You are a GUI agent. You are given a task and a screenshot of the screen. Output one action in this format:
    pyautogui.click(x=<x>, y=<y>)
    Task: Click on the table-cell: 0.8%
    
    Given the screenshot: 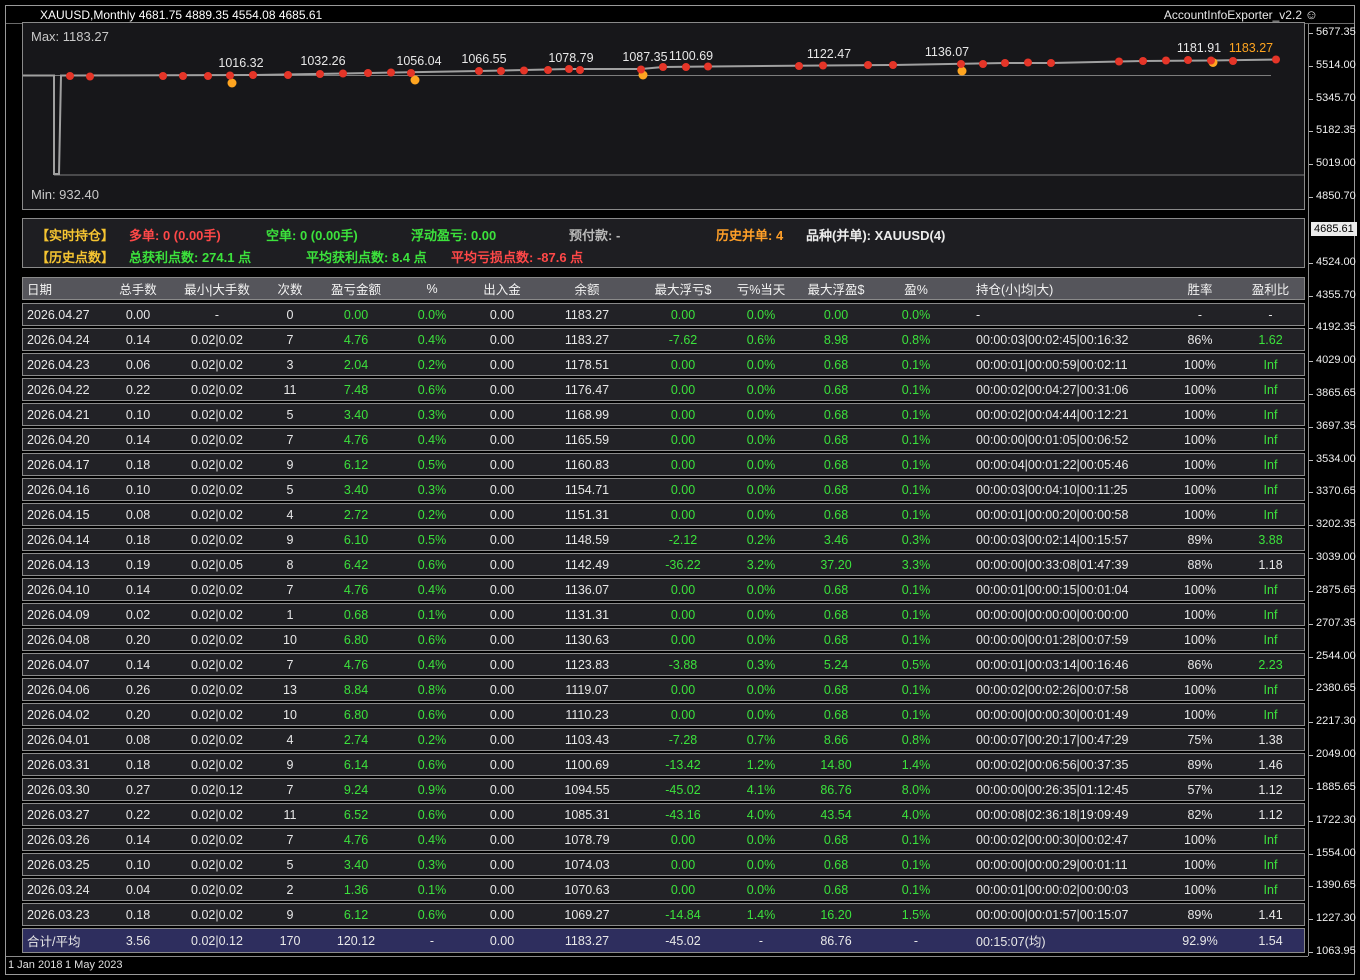 What is the action you would take?
    pyautogui.click(x=916, y=339)
    